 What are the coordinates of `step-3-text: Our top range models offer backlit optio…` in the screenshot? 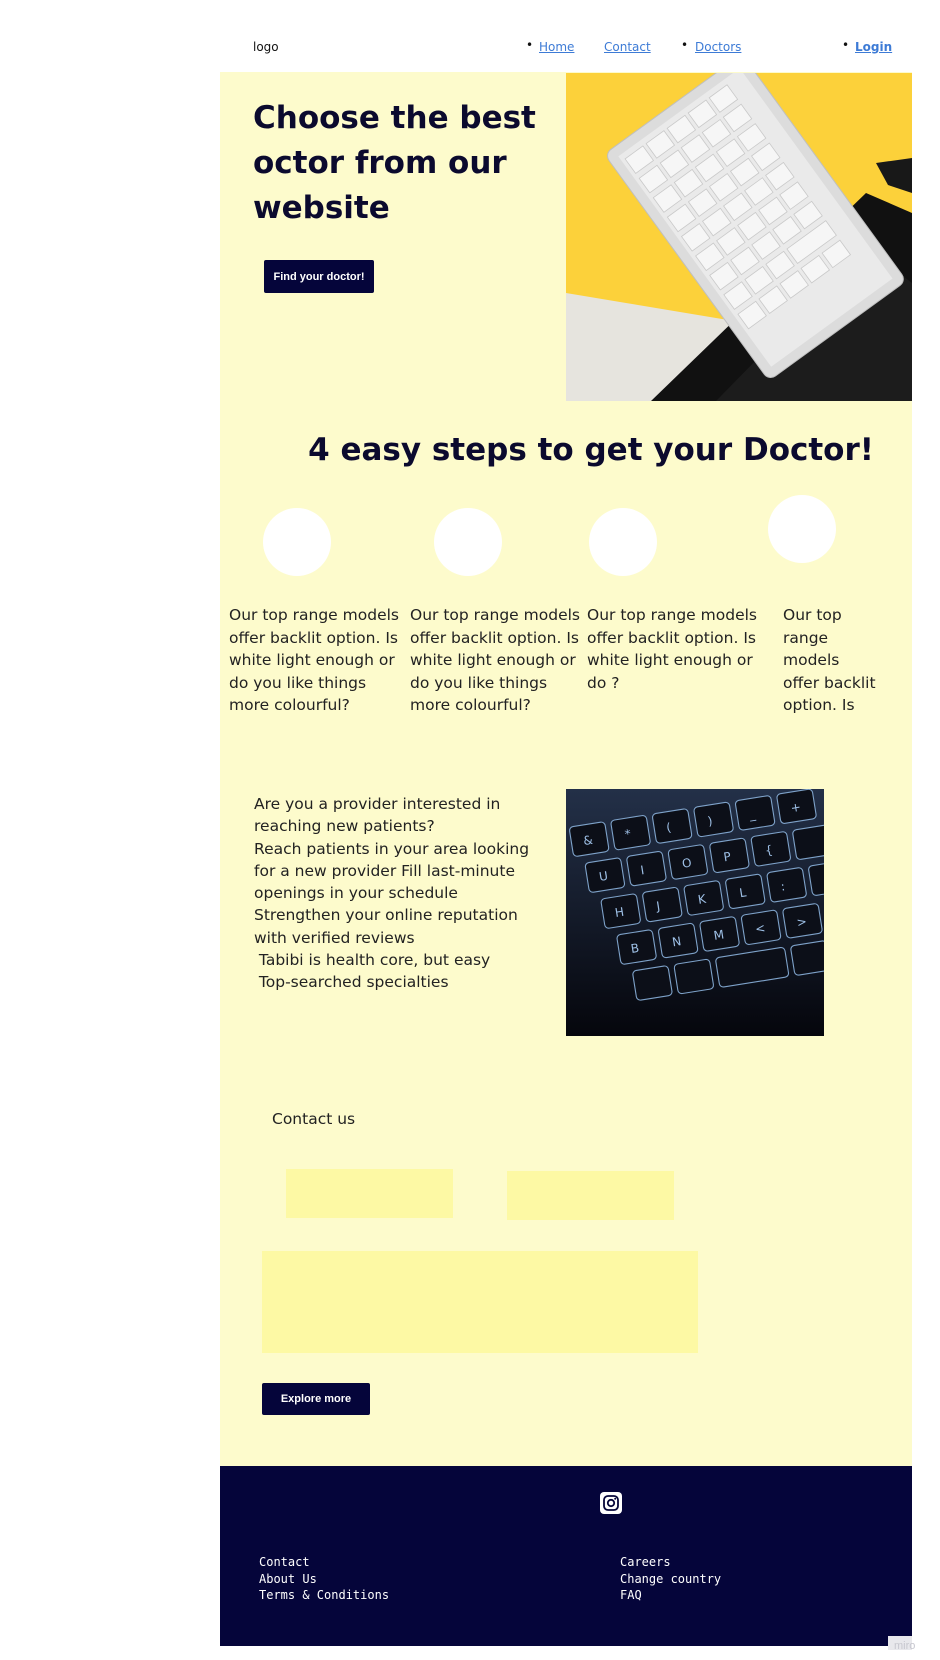 It's located at (672, 649).